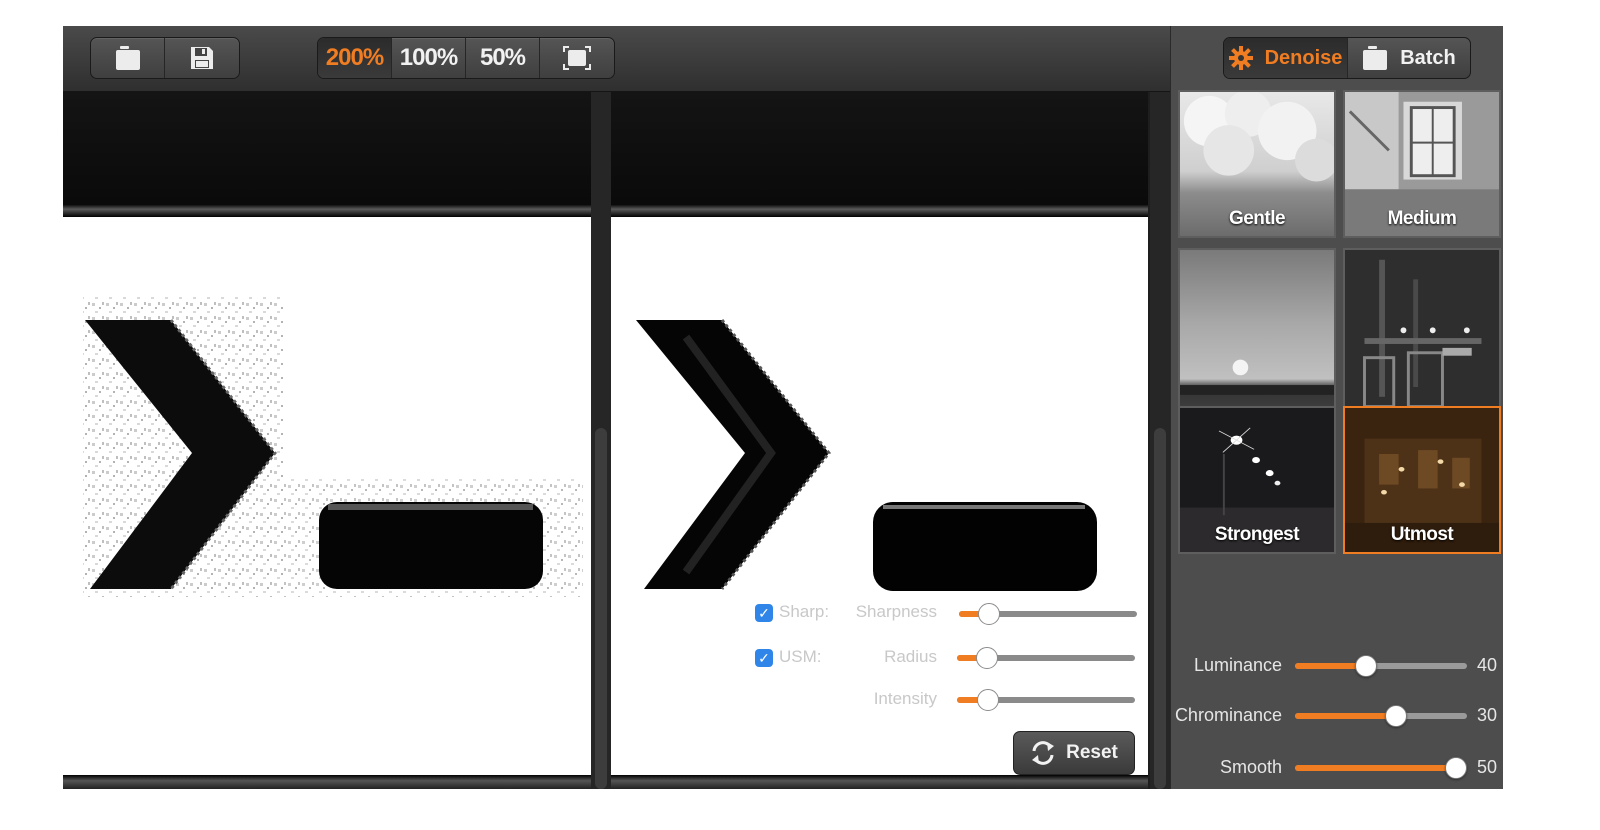  Describe the element at coordinates (896, 611) in the screenshot. I see `sharpness-label: Sharpness` at that location.